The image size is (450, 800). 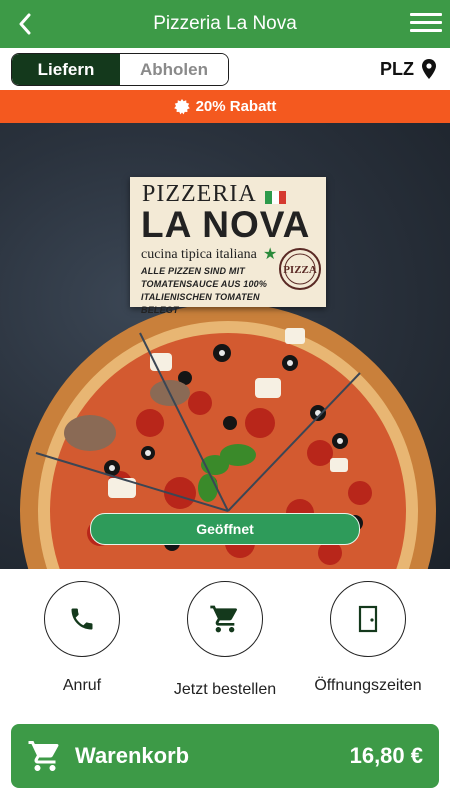 What do you see at coordinates (429, 69) in the screenshot?
I see `map-pin-icon` at bounding box center [429, 69].